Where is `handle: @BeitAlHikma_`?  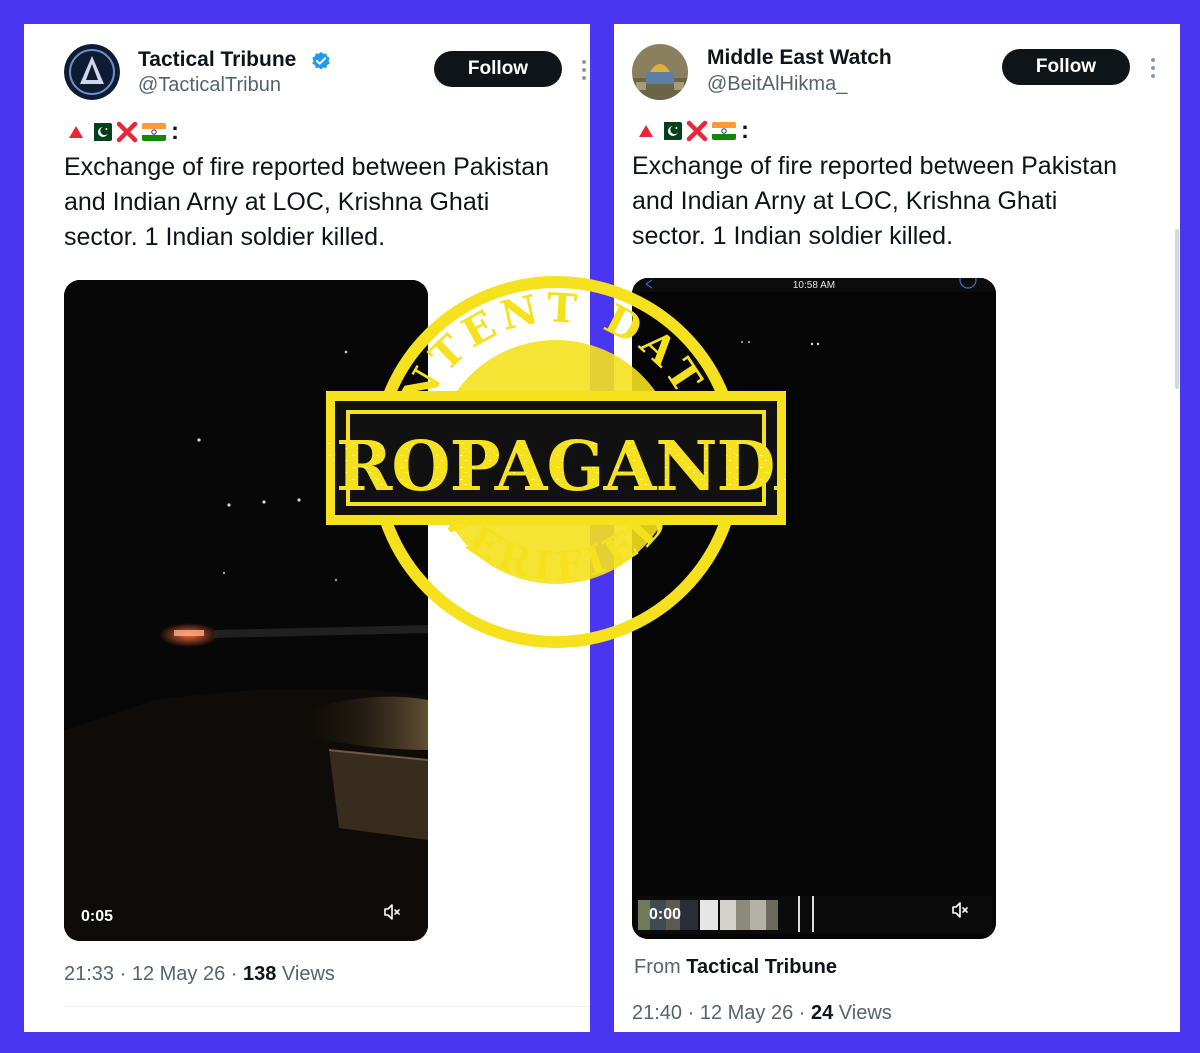
handle: @BeitAlHikma_ is located at coordinates (777, 84).